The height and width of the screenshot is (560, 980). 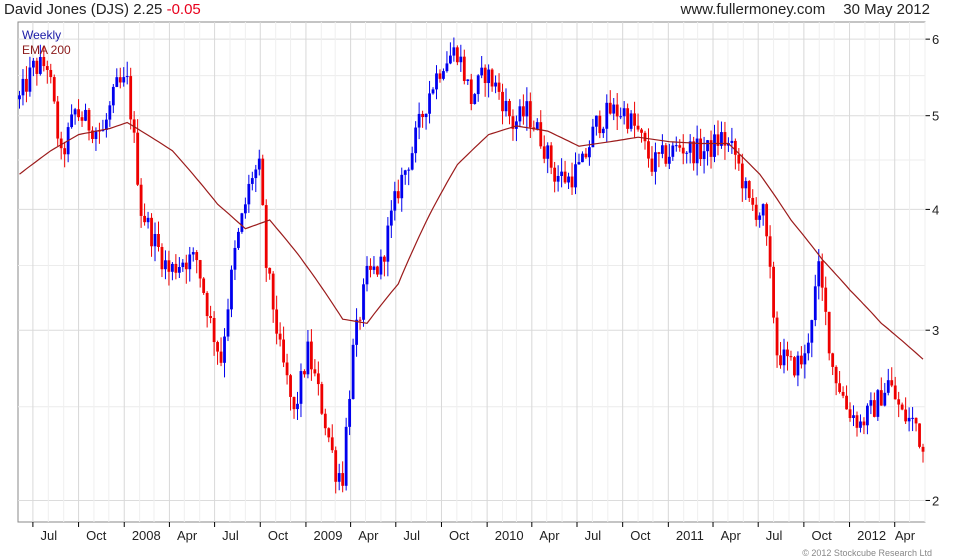 I want to click on x-tick-label: 2011, so click(x=690, y=535).